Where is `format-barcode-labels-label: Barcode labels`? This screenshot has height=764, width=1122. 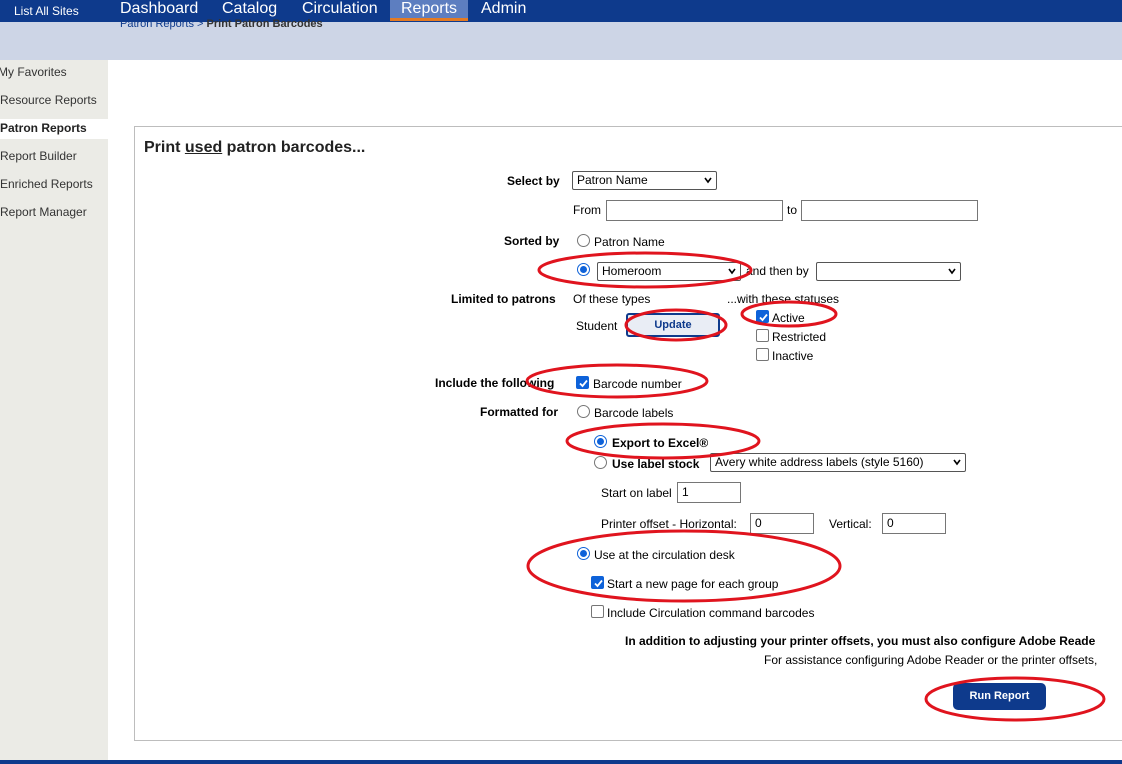
format-barcode-labels-label: Barcode labels is located at coordinates (634, 413).